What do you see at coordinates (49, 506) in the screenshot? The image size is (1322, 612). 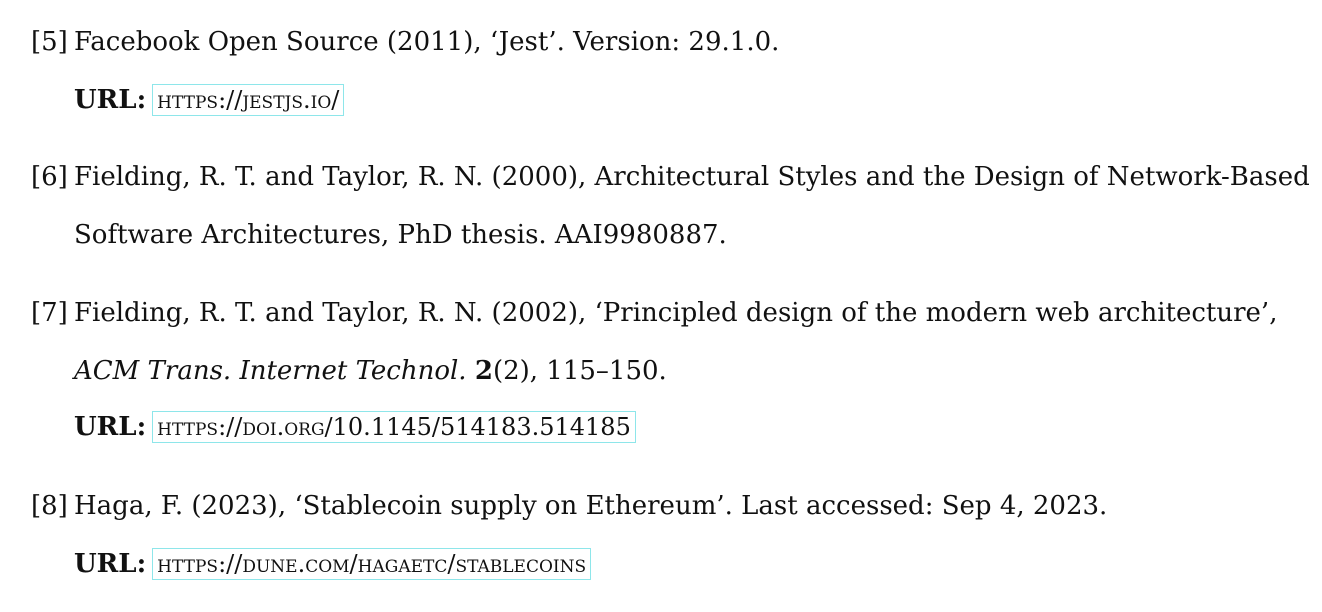 I see `ref-number: [8]` at bounding box center [49, 506].